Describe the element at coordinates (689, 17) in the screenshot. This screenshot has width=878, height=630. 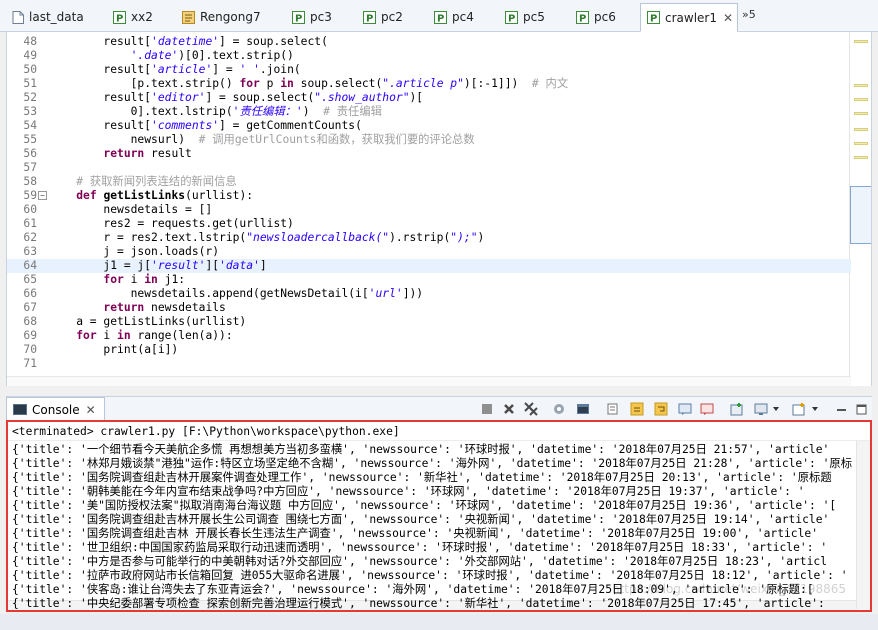
I see `tab-crawler1: Pcrawler1 ✕` at that location.